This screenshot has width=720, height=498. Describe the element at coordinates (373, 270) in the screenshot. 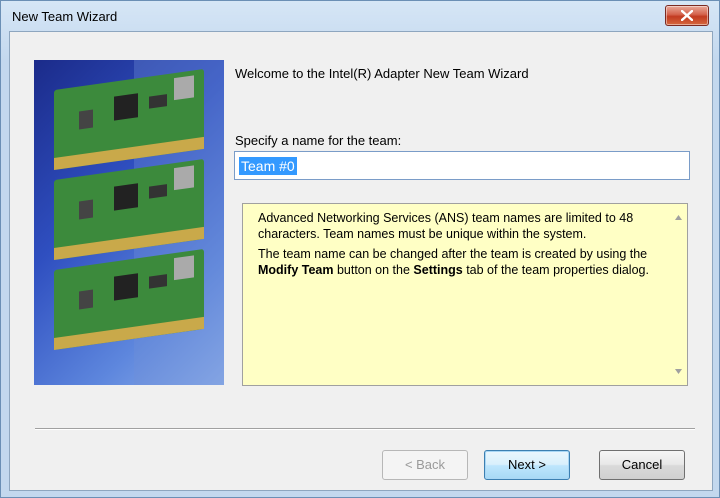

I see `info-text-part: button on the` at that location.